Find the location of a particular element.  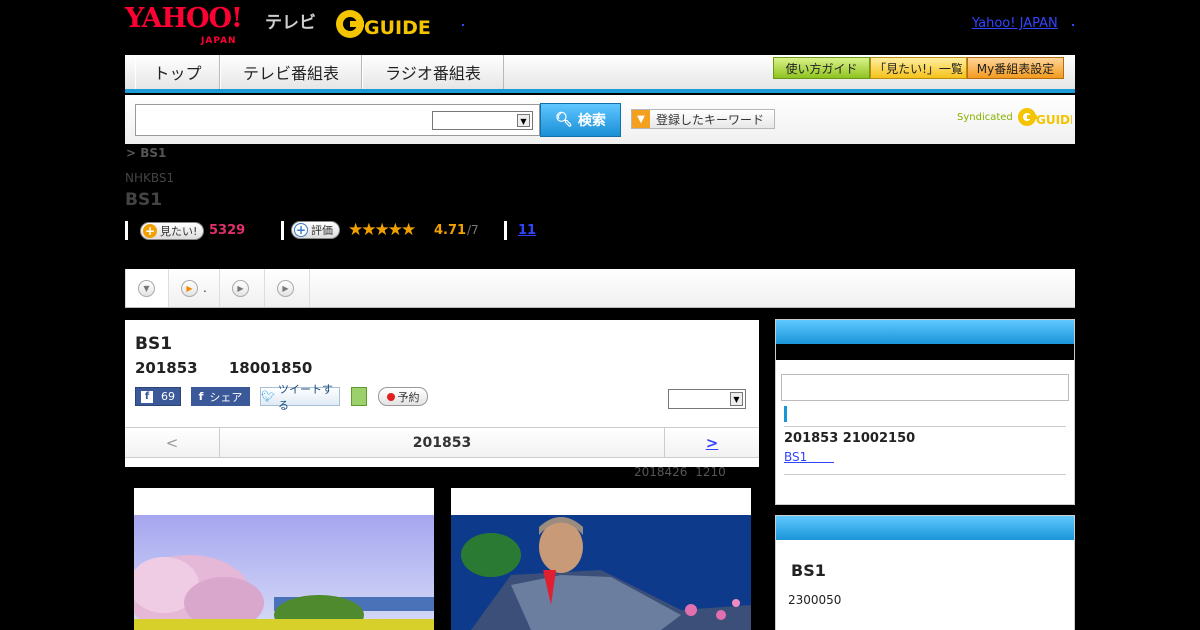

calendar-add-icon is located at coordinates (359, 396).